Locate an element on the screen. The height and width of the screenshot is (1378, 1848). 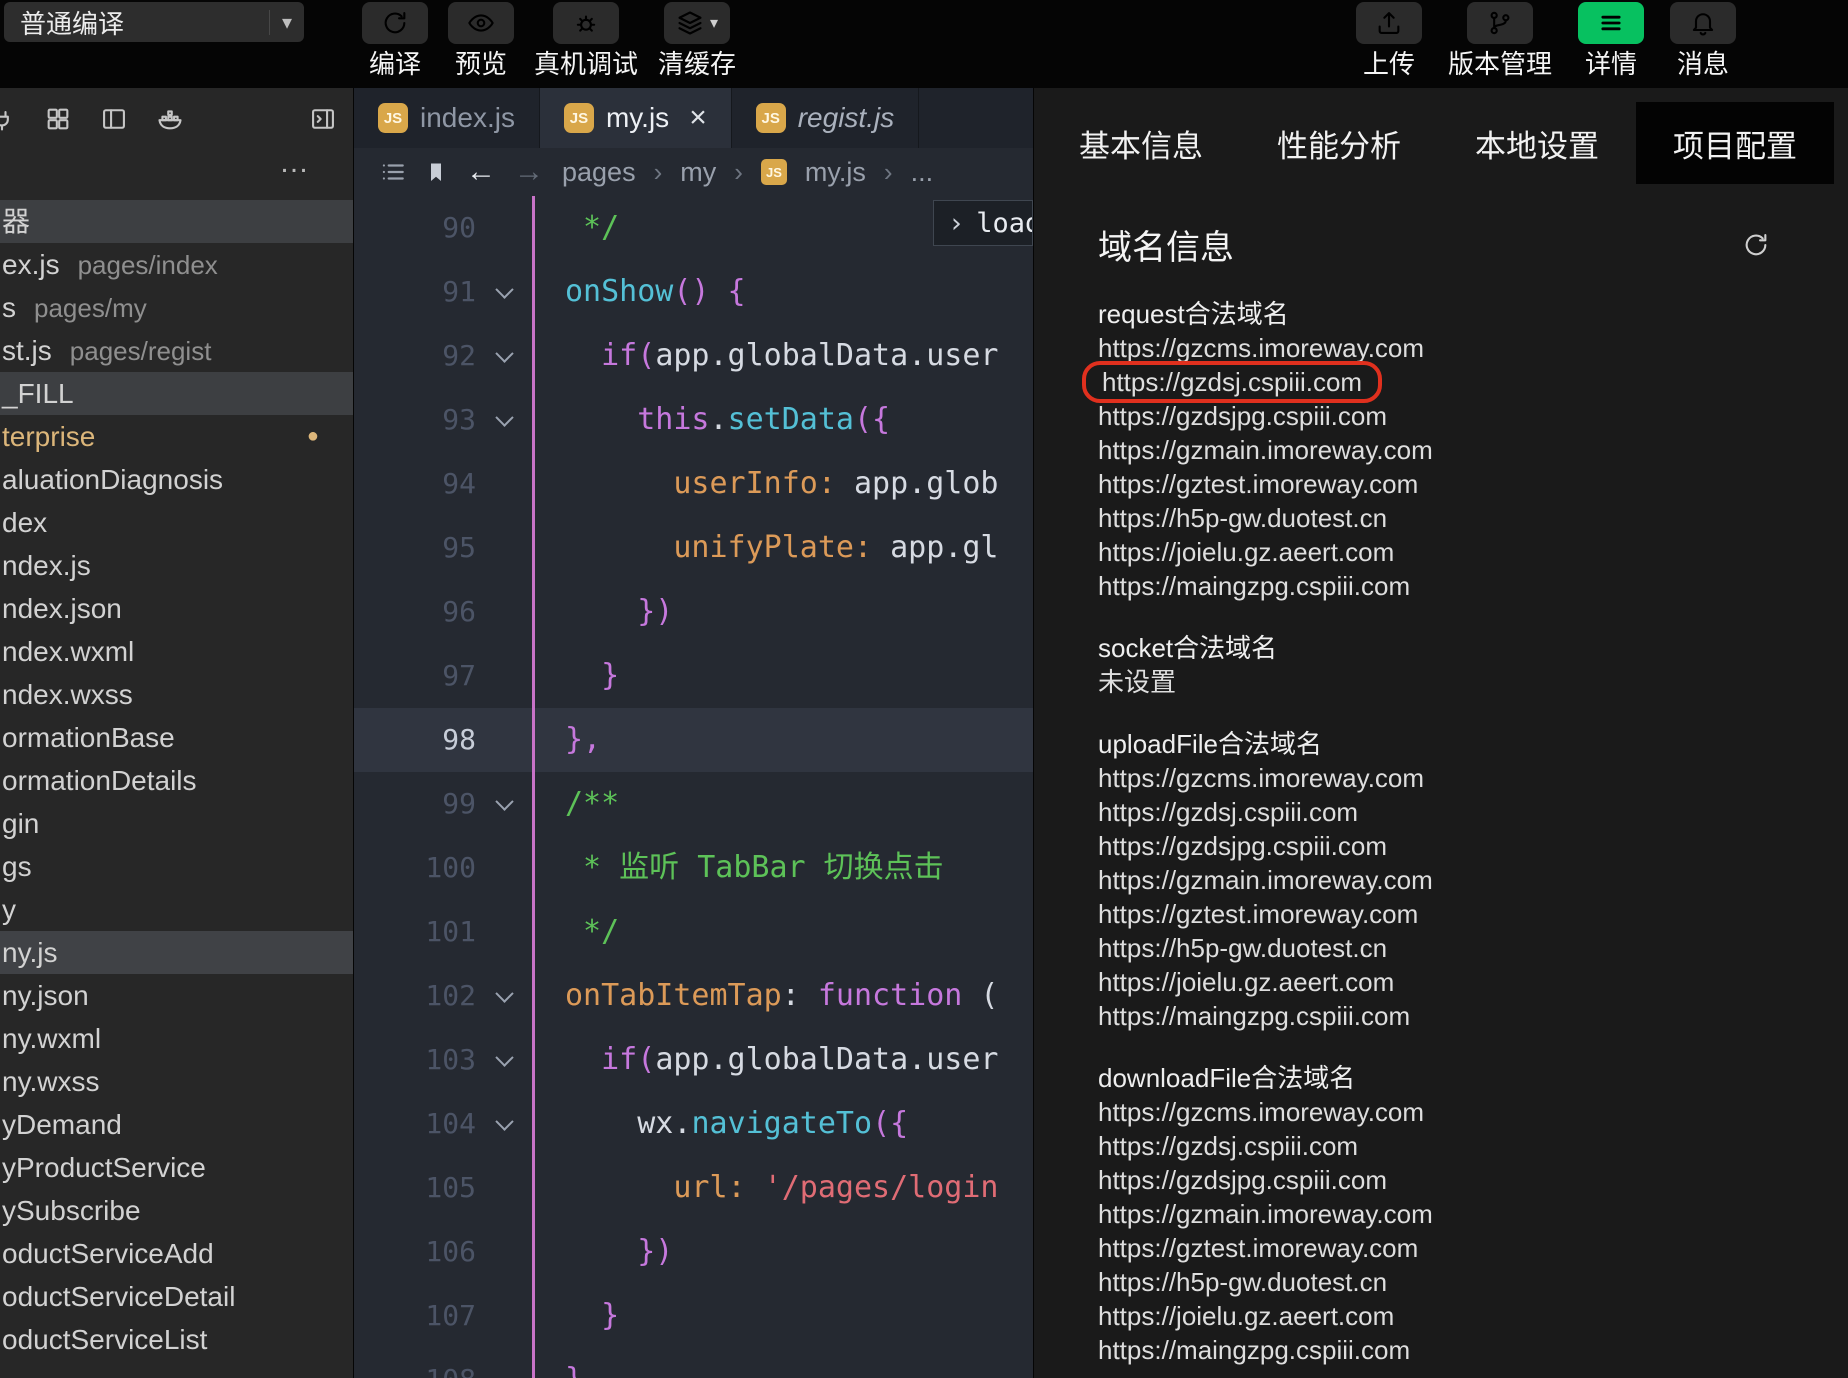
file-tree-item: ny.js is located at coordinates (176, 952).